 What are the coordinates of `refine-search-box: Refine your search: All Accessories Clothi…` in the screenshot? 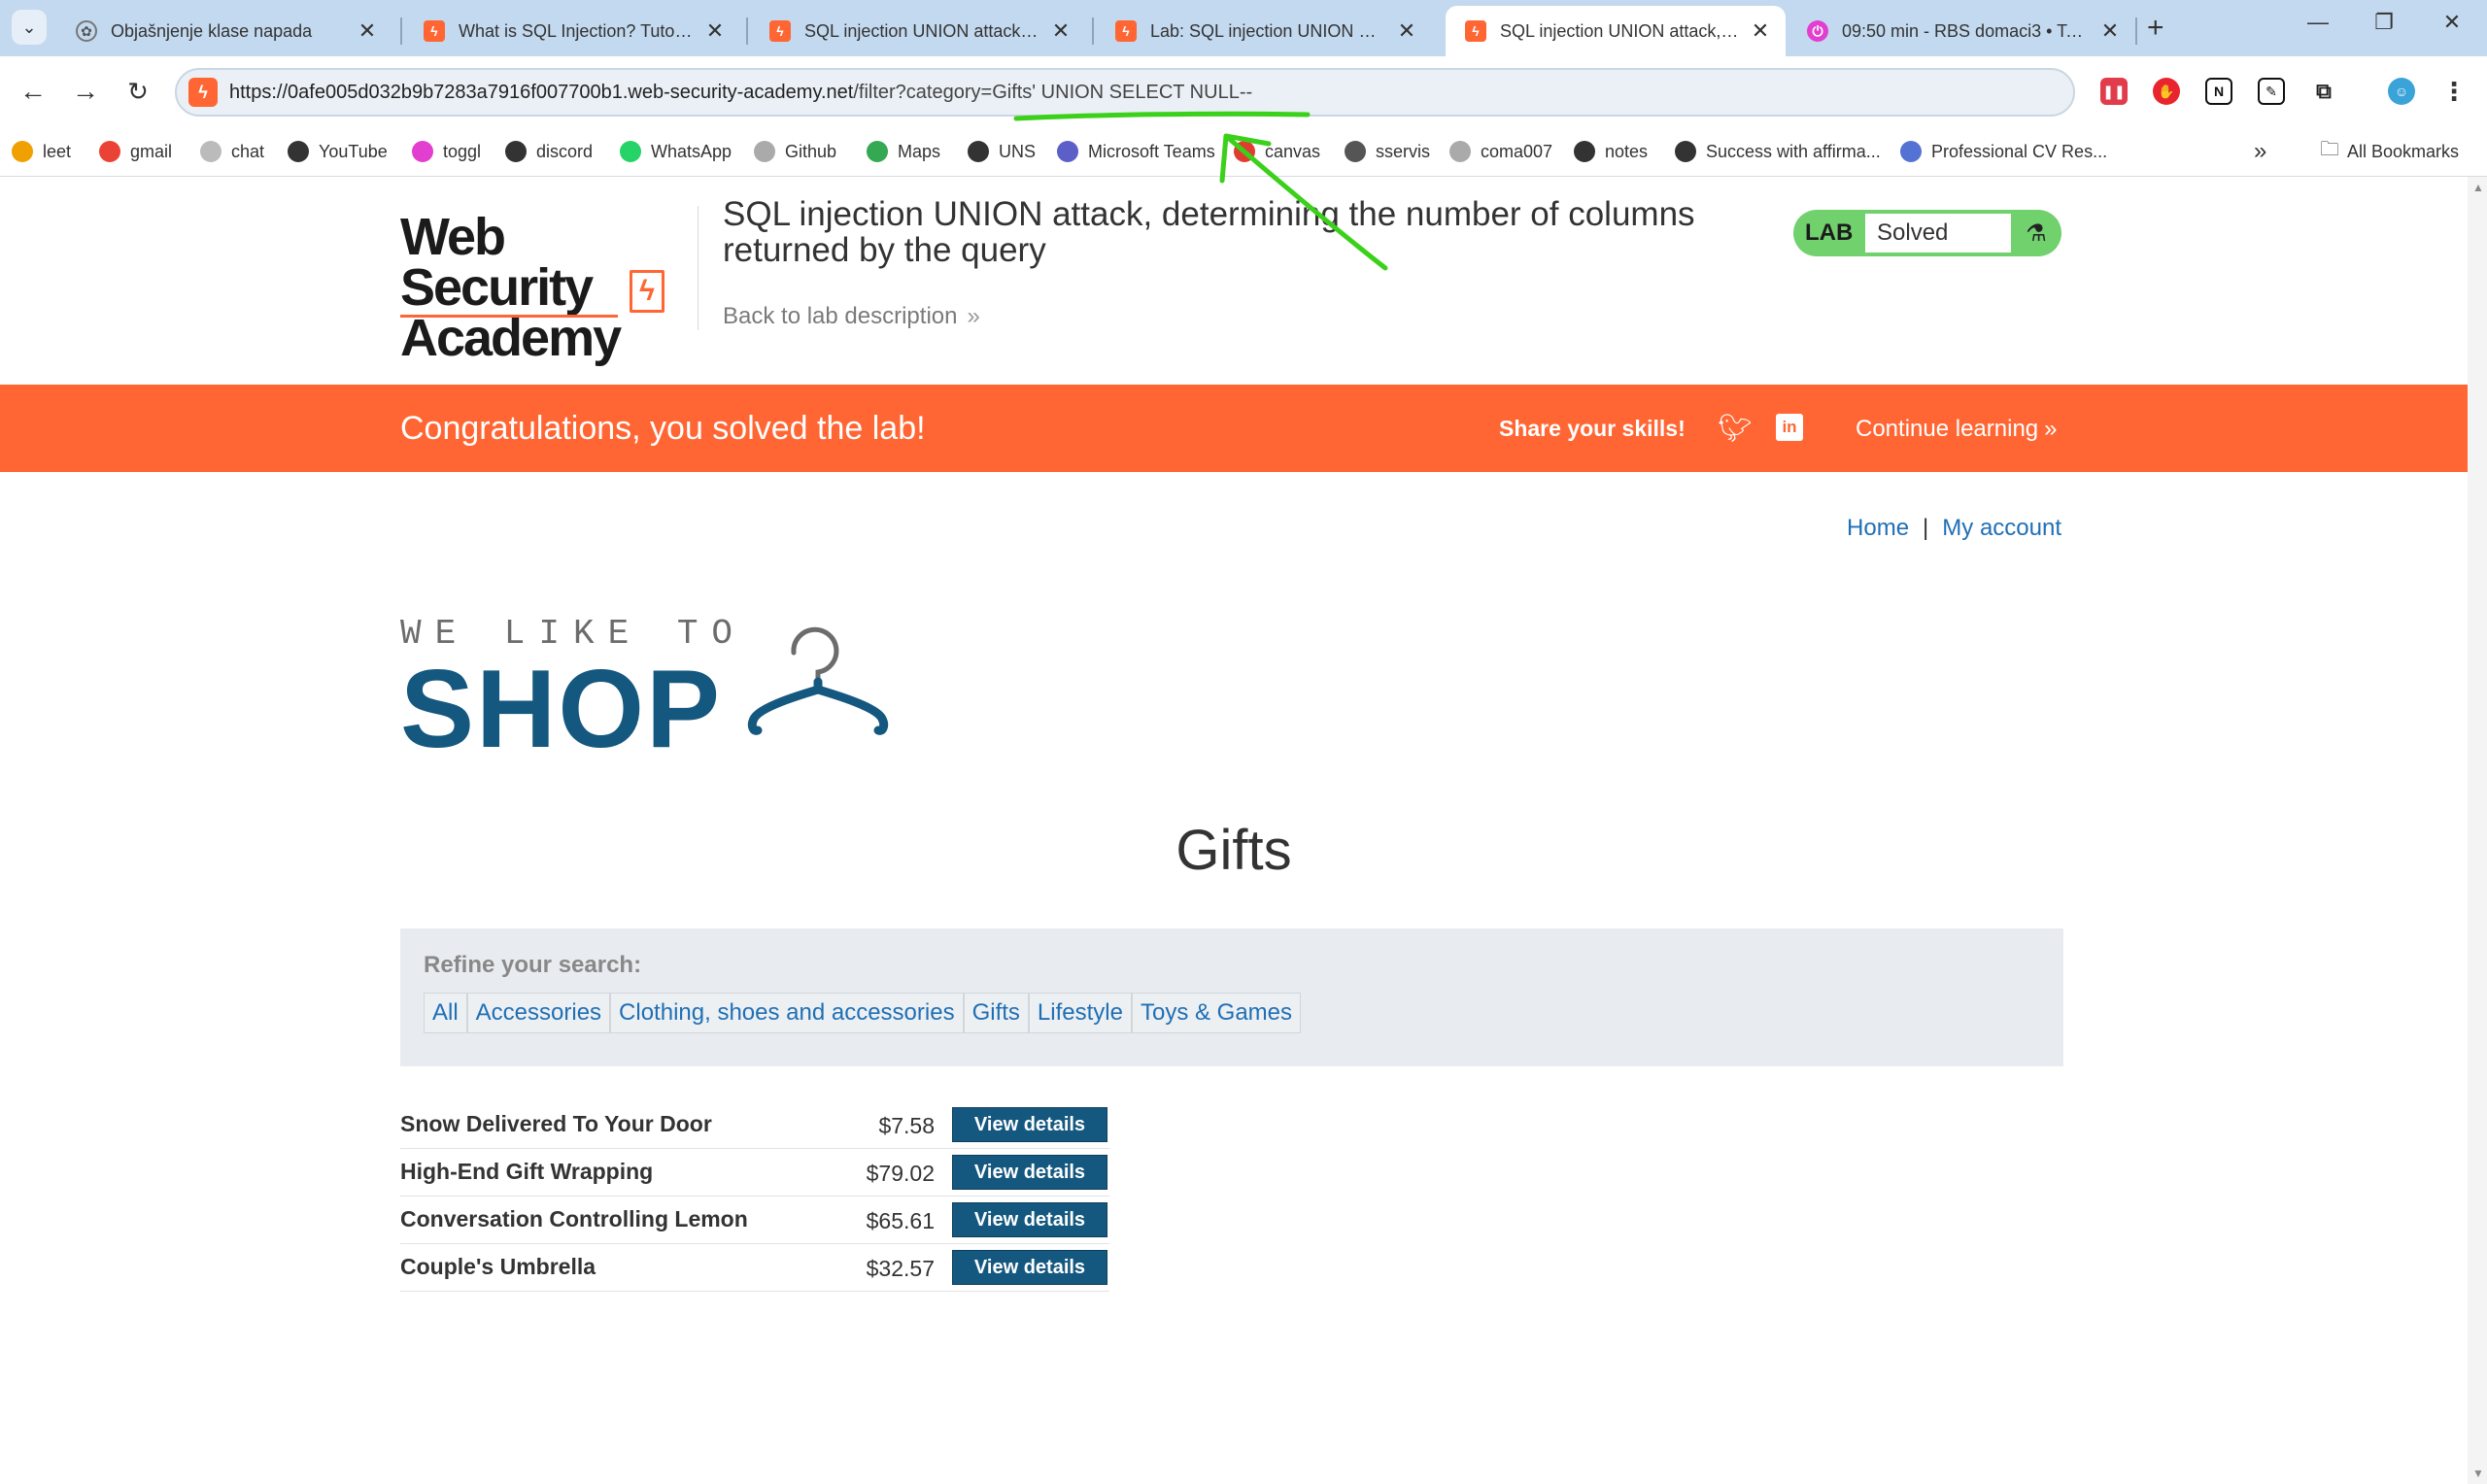 It's located at (1231, 997).